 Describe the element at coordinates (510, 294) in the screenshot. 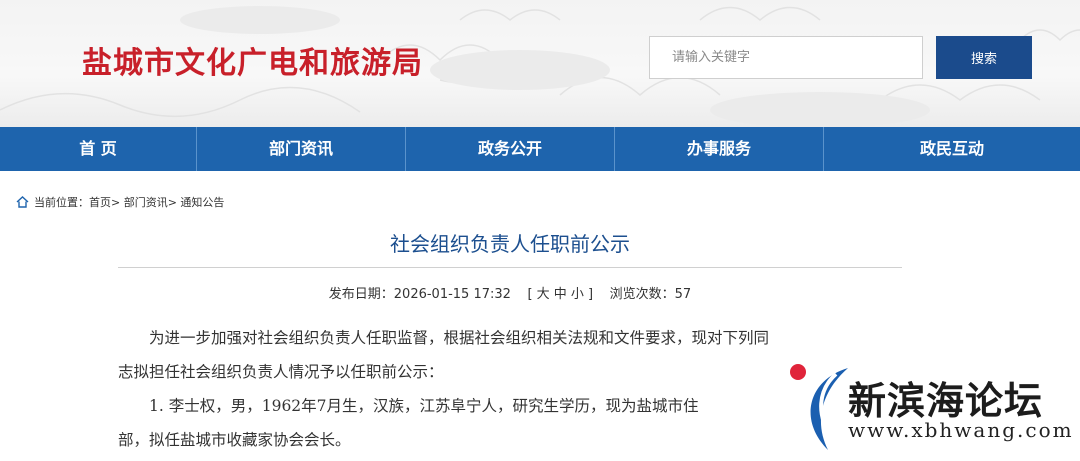

I see `article-meta: 发布日期：2026-01-15 17:32 [ 大 中 小 ] 浏览次数：57` at that location.